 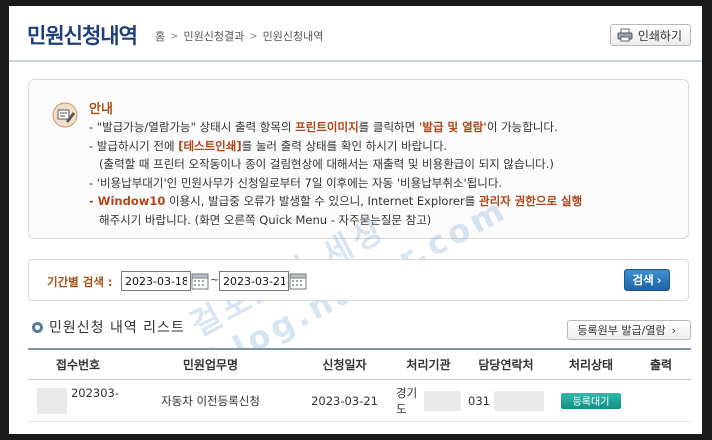 I want to click on status-cell: 등록대기, so click(x=591, y=400).